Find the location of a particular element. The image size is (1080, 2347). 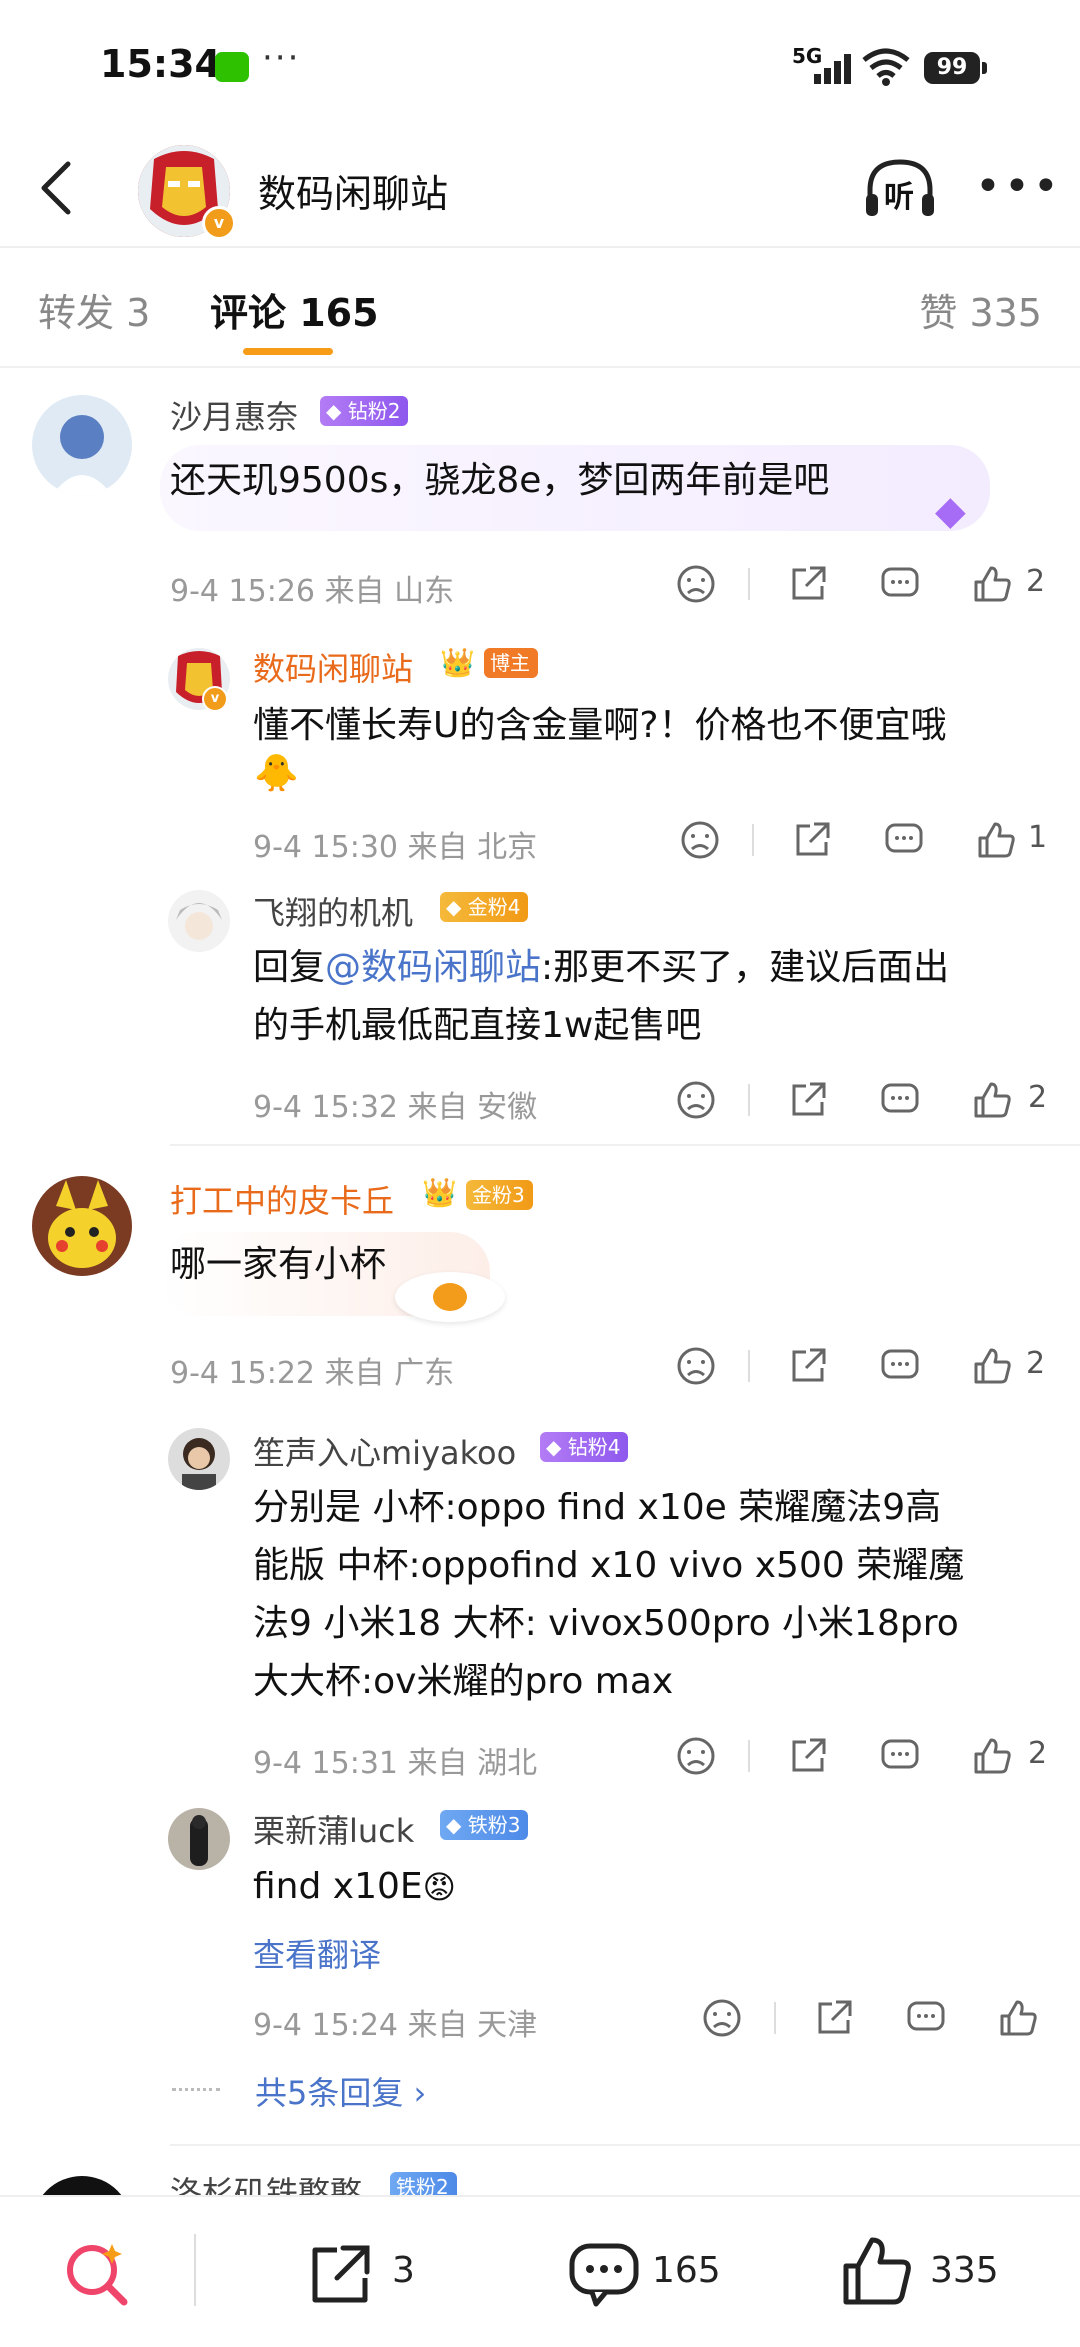

comment-location: 来自 广东 is located at coordinates (389, 1373).